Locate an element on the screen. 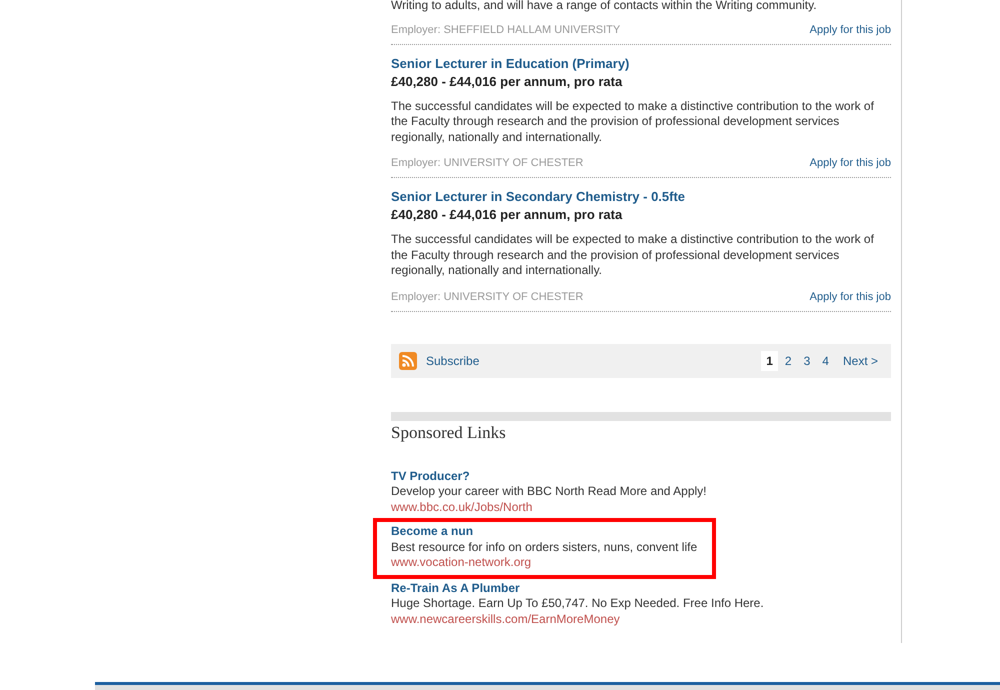 This screenshot has height=690, width=1000. ad-text: Develop your career with BBC North Read More and Apply! is located at coordinates (549, 492).